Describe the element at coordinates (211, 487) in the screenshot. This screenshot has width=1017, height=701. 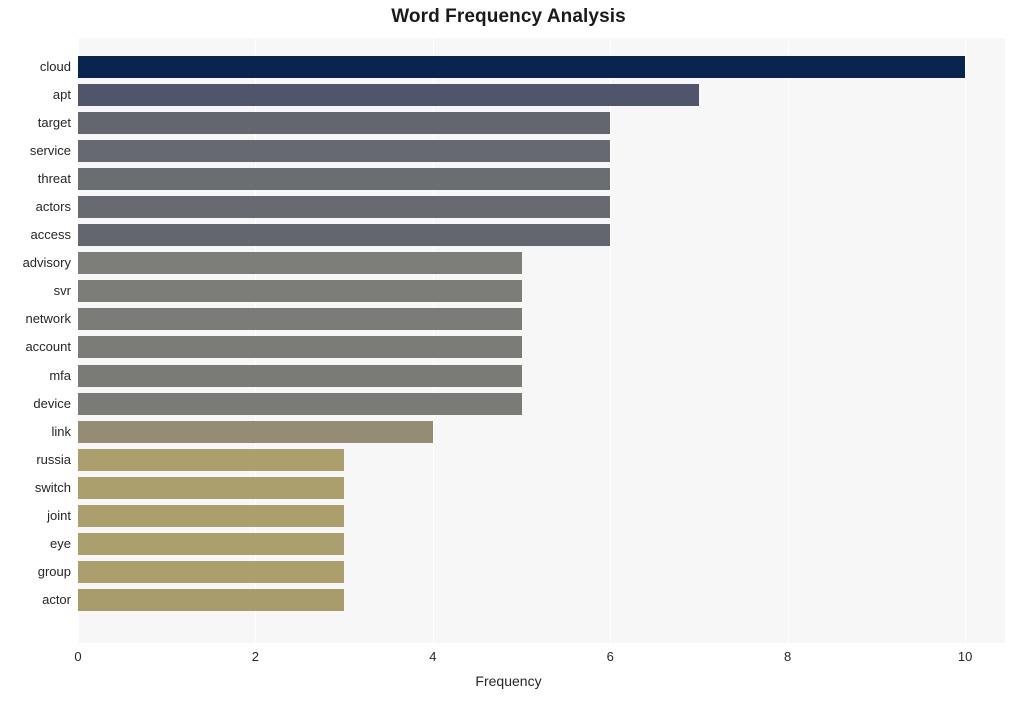
I see `bar-switch` at that location.